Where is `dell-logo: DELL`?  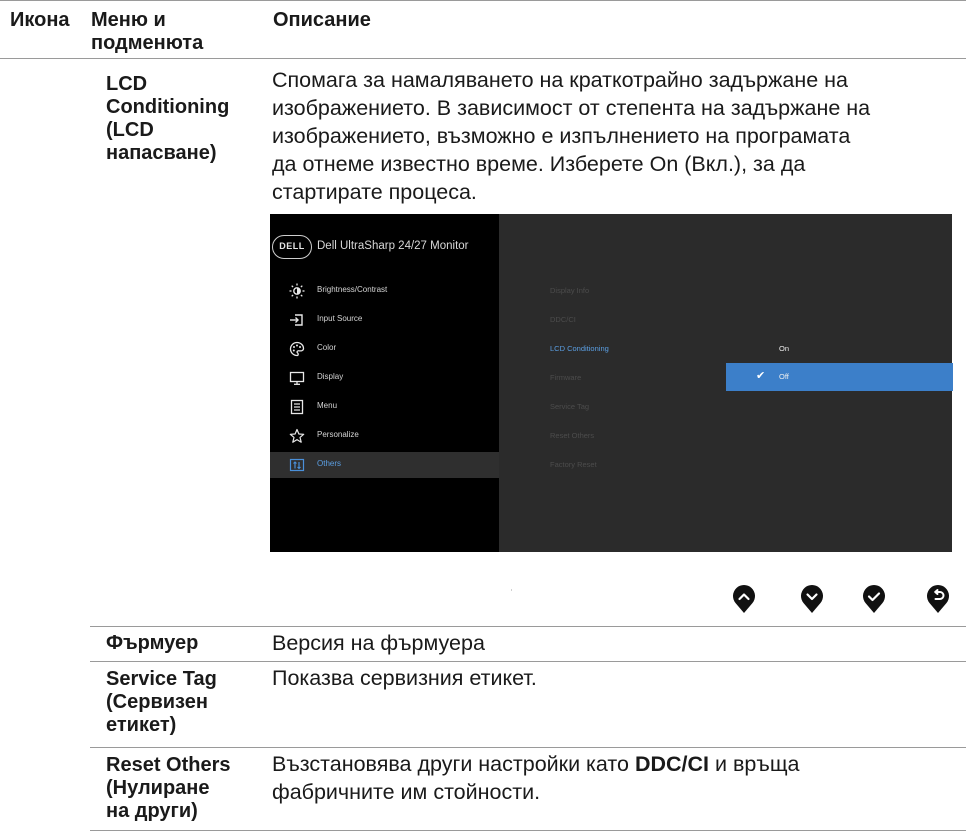 dell-logo: DELL is located at coordinates (292, 247).